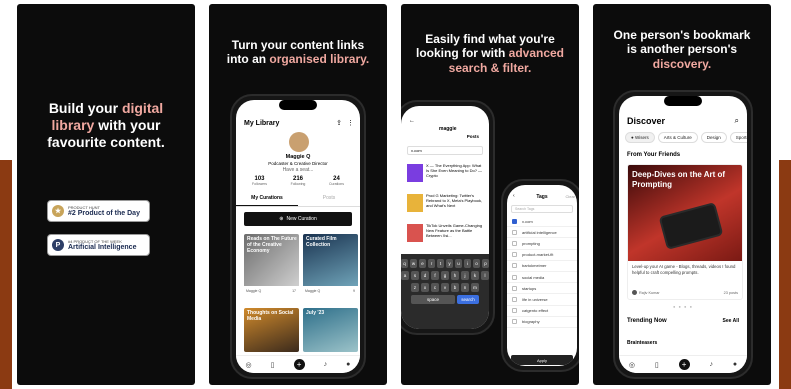 This screenshot has width=791, height=389. I want to click on tag-item: bartokmeimer, so click(542, 266).